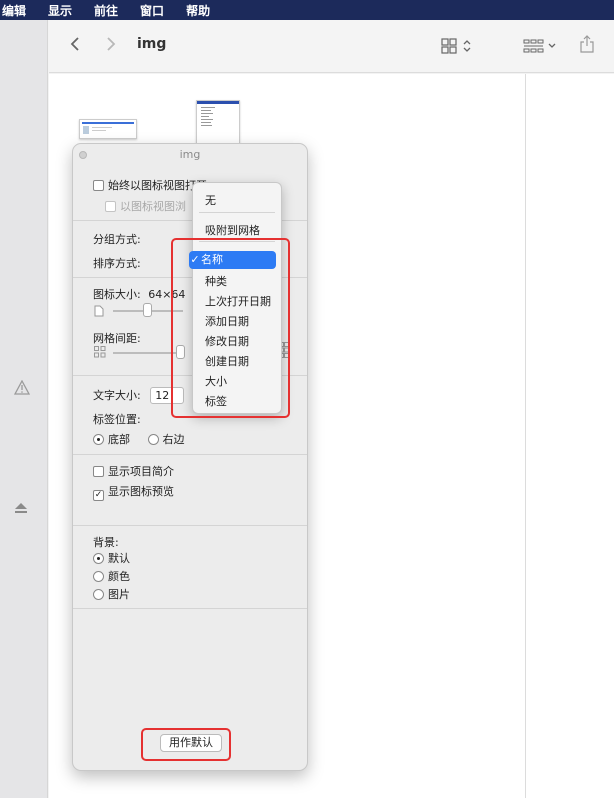 The height and width of the screenshot is (798, 614). Describe the element at coordinates (117, 294) in the screenshot. I see `icon-size-label: 图标大小:` at that location.